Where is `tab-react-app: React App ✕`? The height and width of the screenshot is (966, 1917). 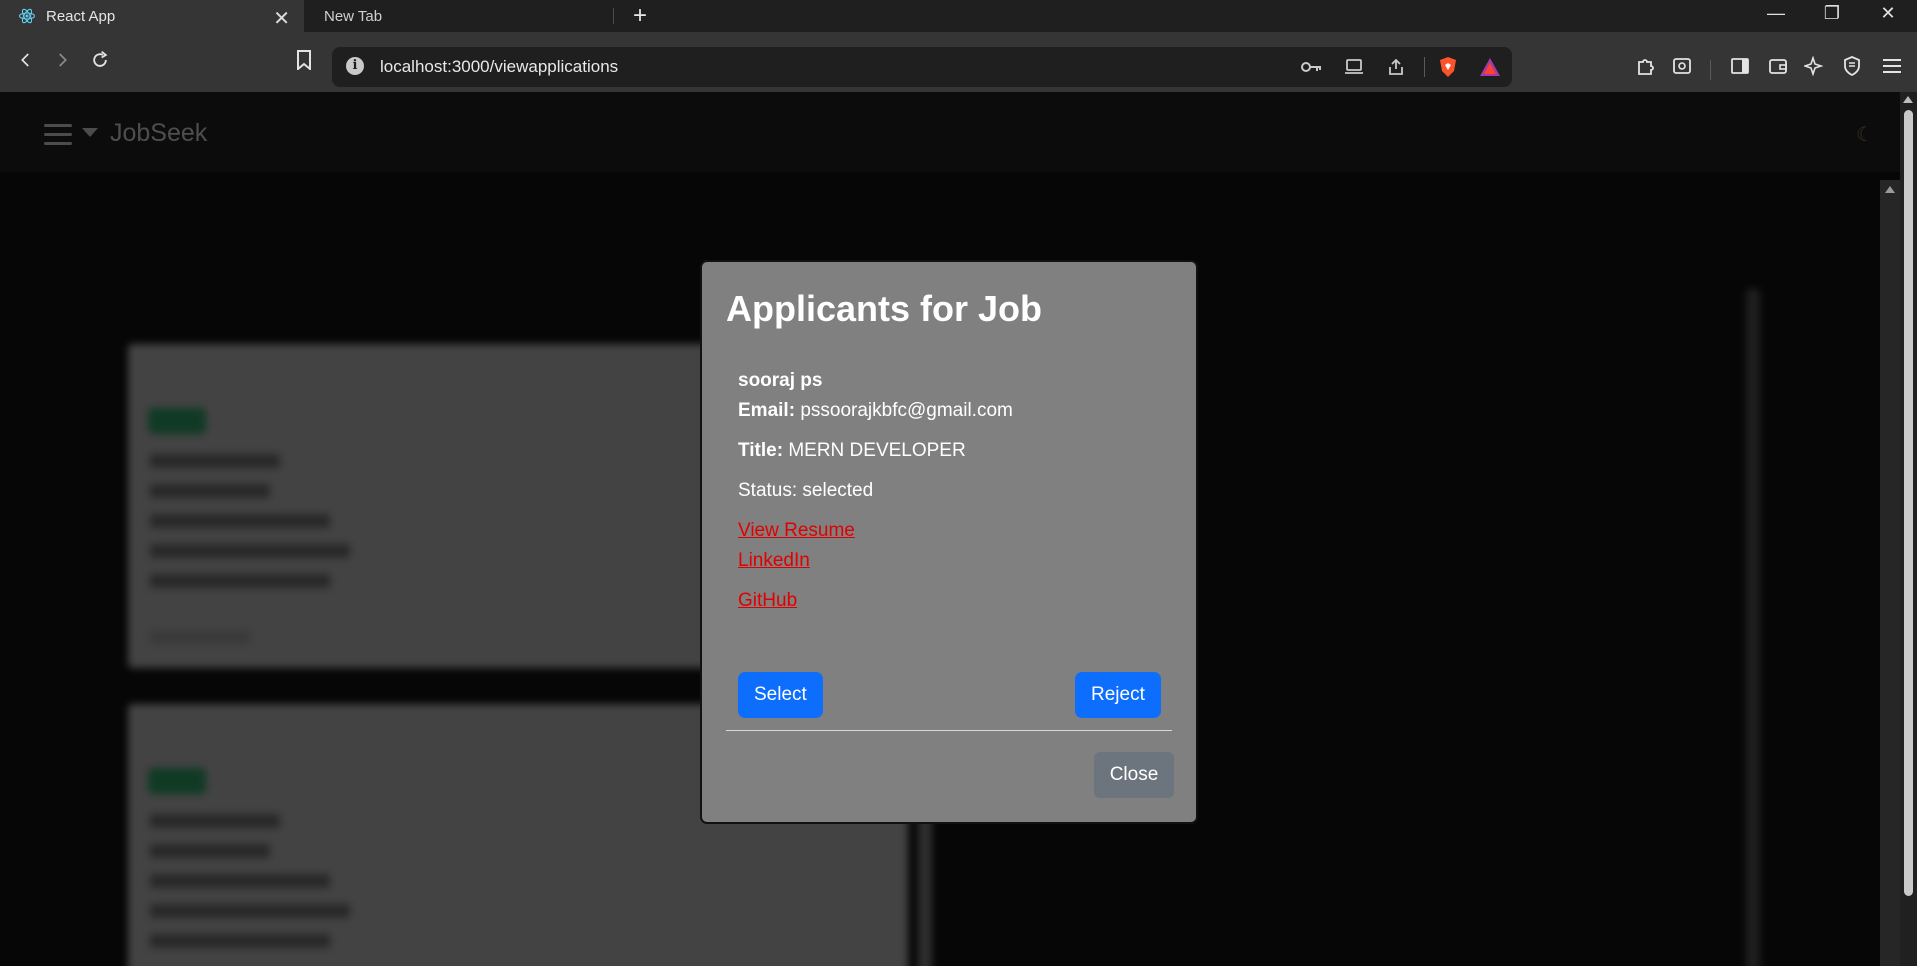
tab-react-app: React App ✕ is located at coordinates (152, 16).